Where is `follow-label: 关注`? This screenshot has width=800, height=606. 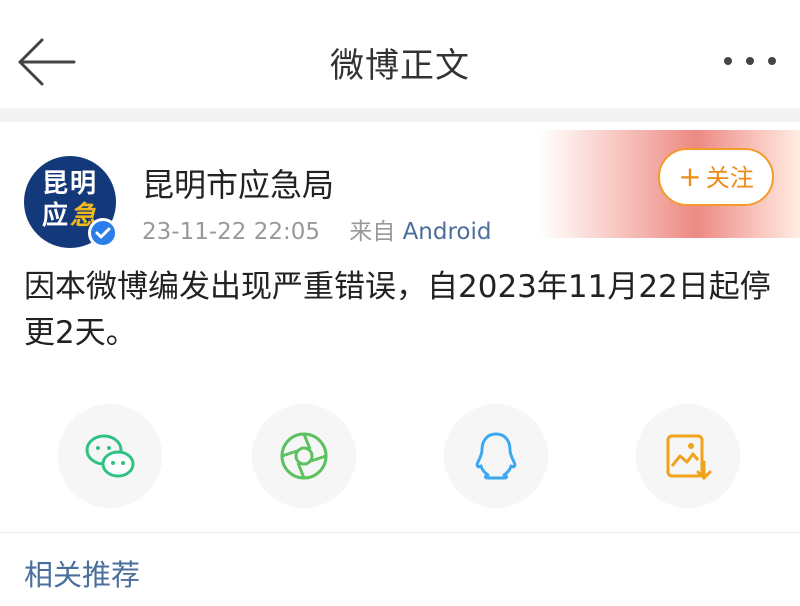 follow-label: 关注 is located at coordinates (729, 178).